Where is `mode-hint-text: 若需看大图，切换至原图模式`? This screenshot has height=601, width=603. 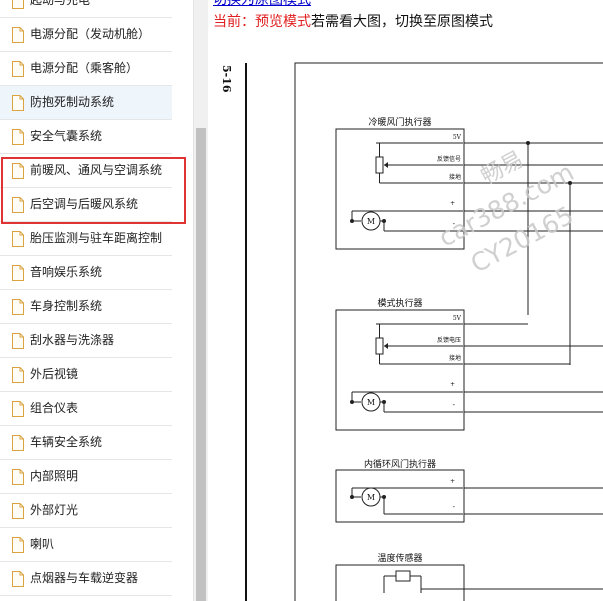 mode-hint-text: 若需看大图，切换至原图模式 is located at coordinates (402, 22).